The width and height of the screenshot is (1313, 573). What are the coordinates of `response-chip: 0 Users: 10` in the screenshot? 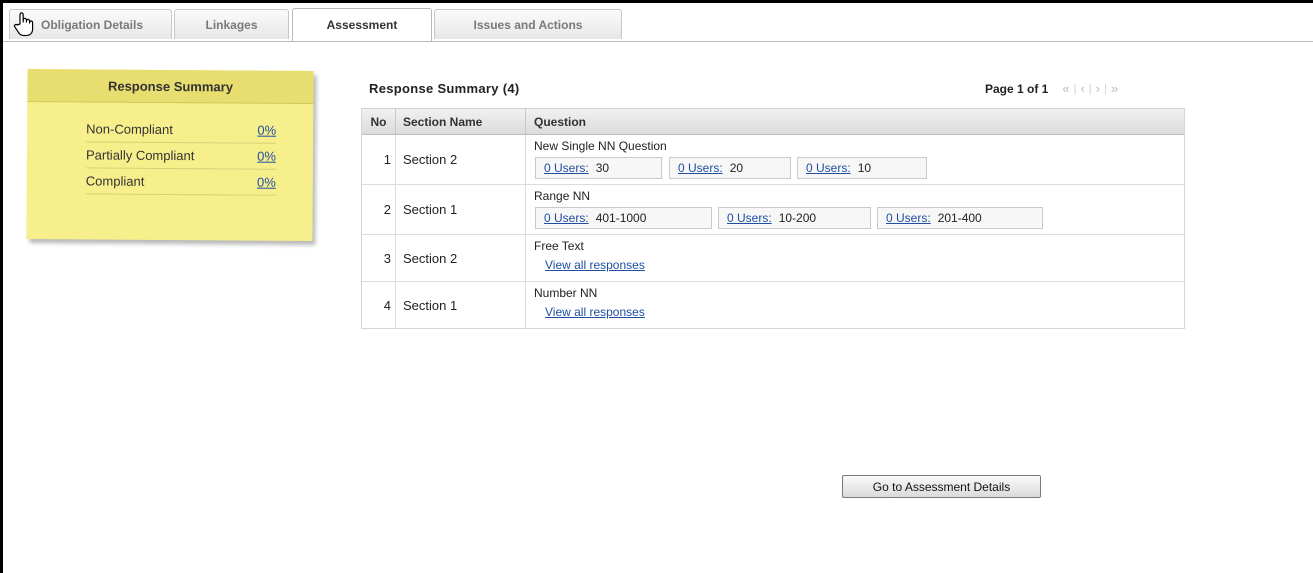 It's located at (862, 168).